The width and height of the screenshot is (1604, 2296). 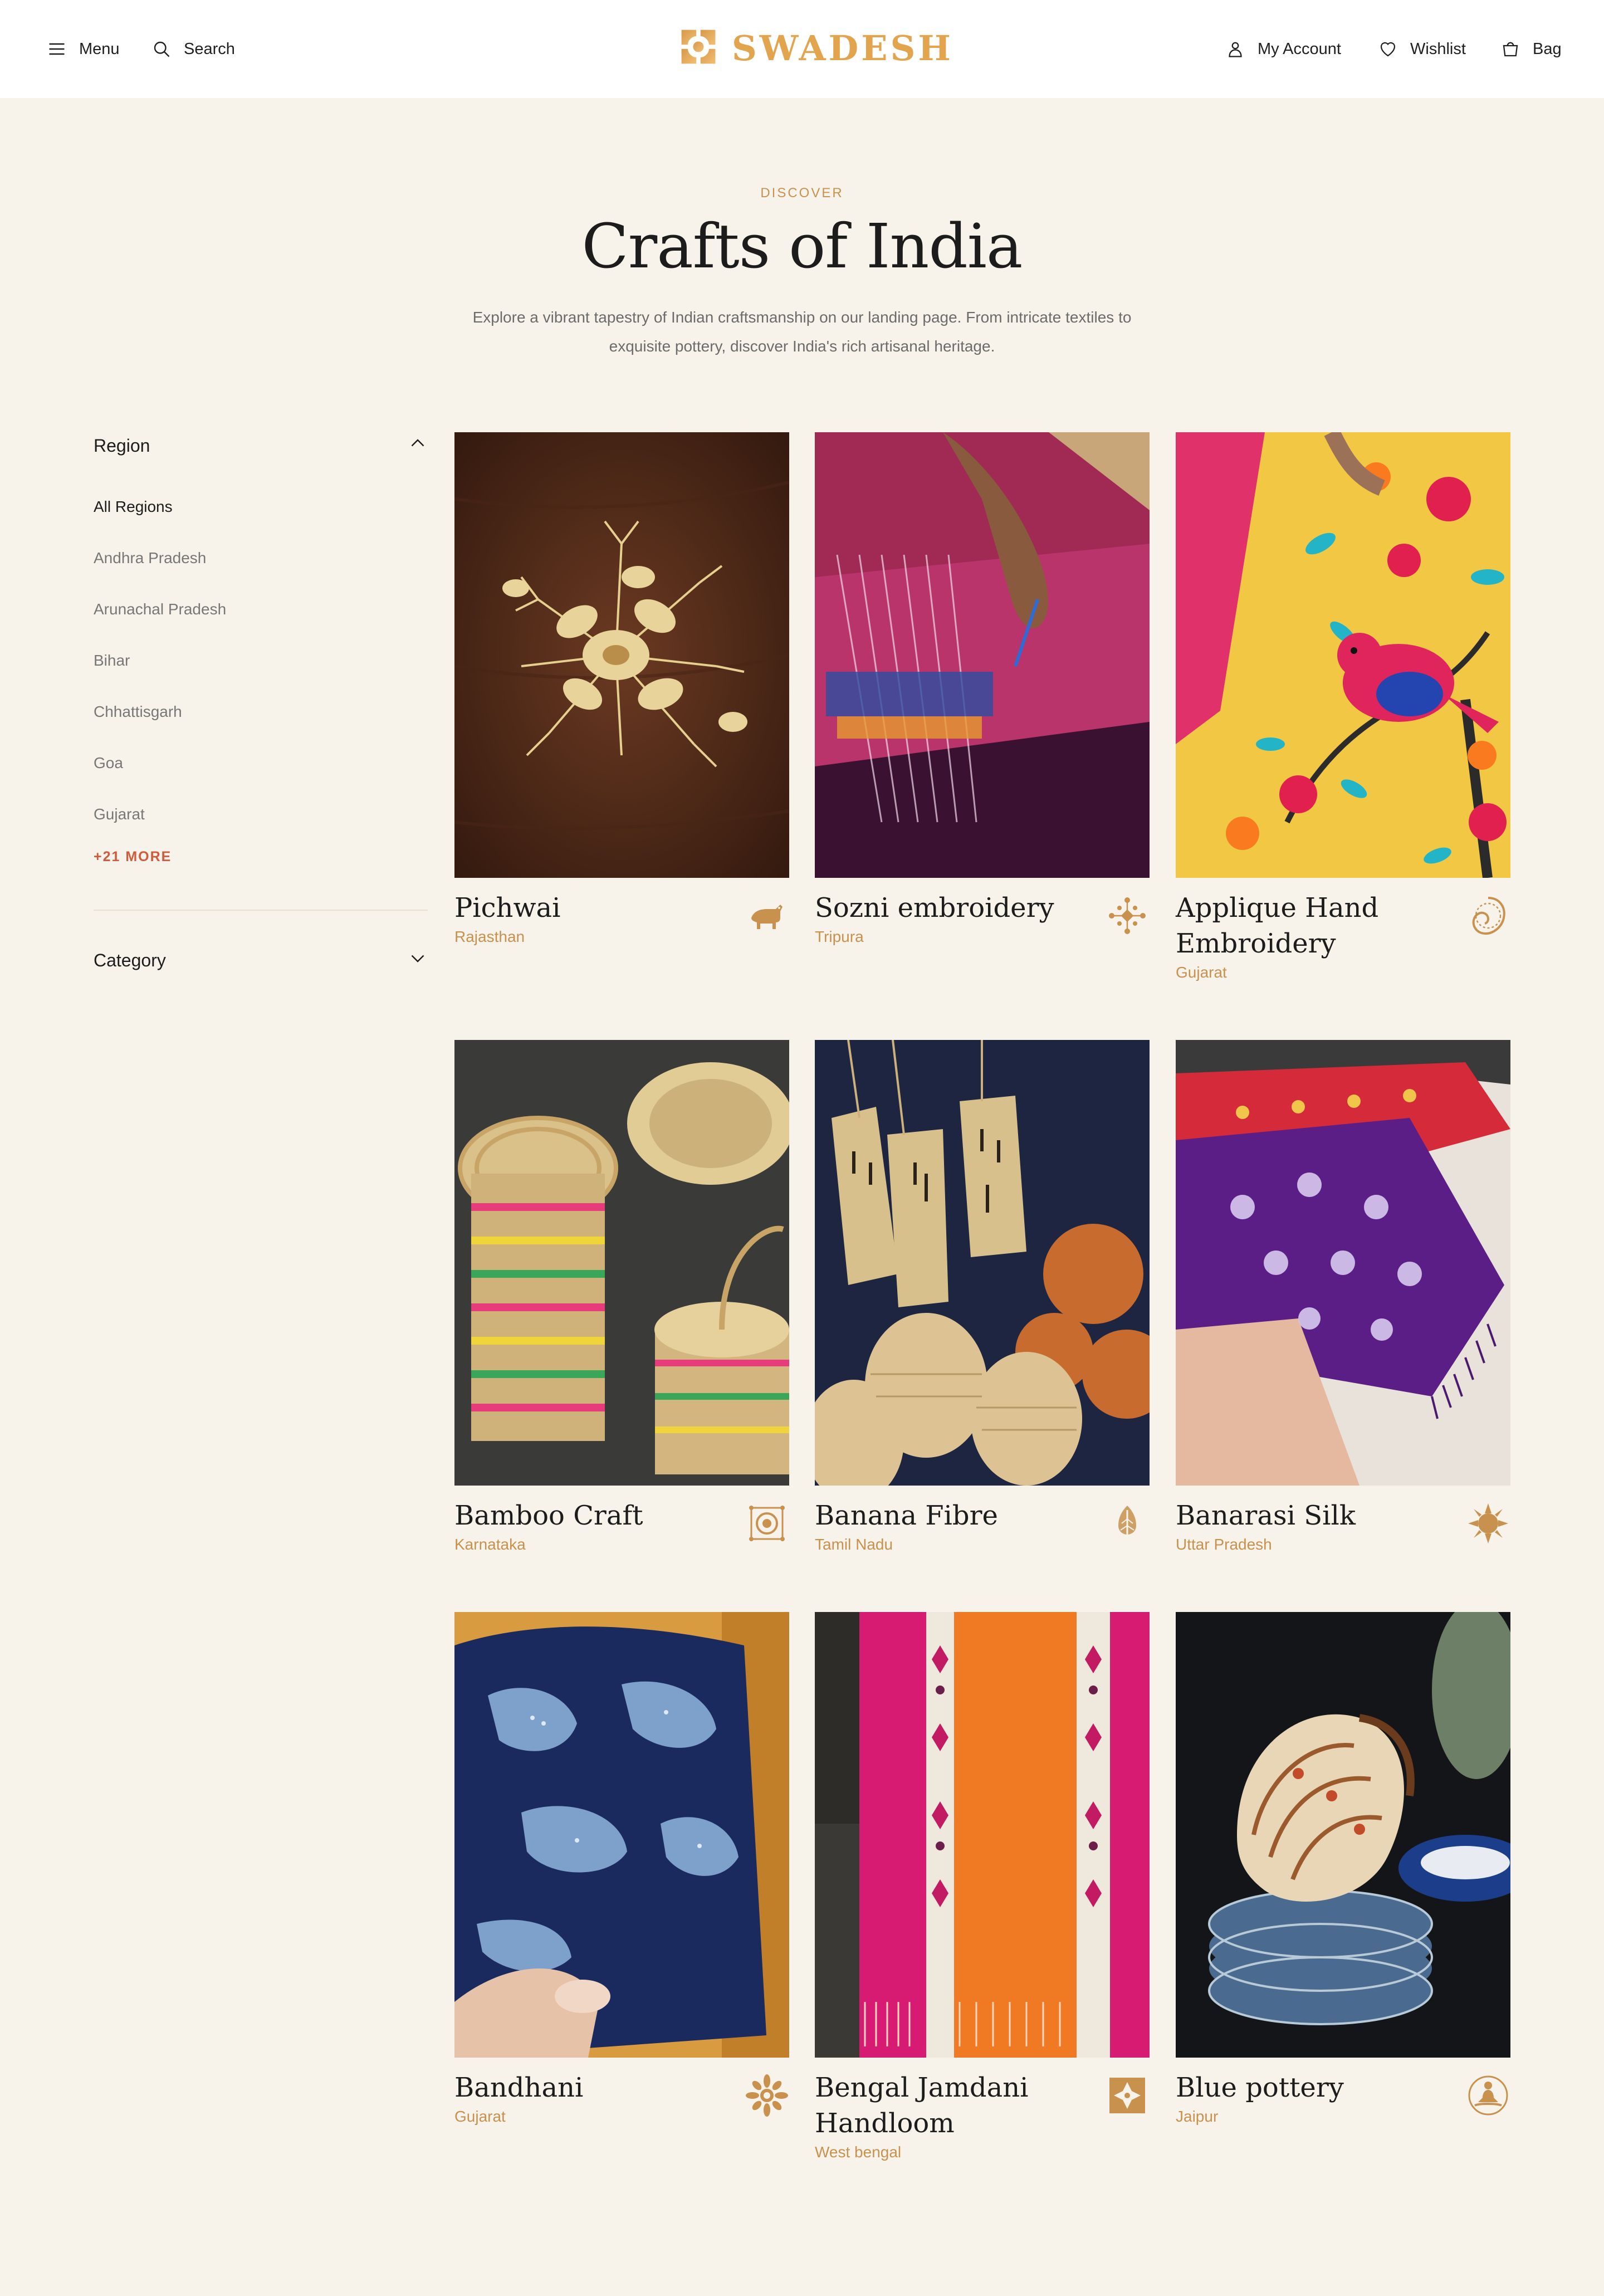 I want to click on filter-divider, so click(x=261, y=910).